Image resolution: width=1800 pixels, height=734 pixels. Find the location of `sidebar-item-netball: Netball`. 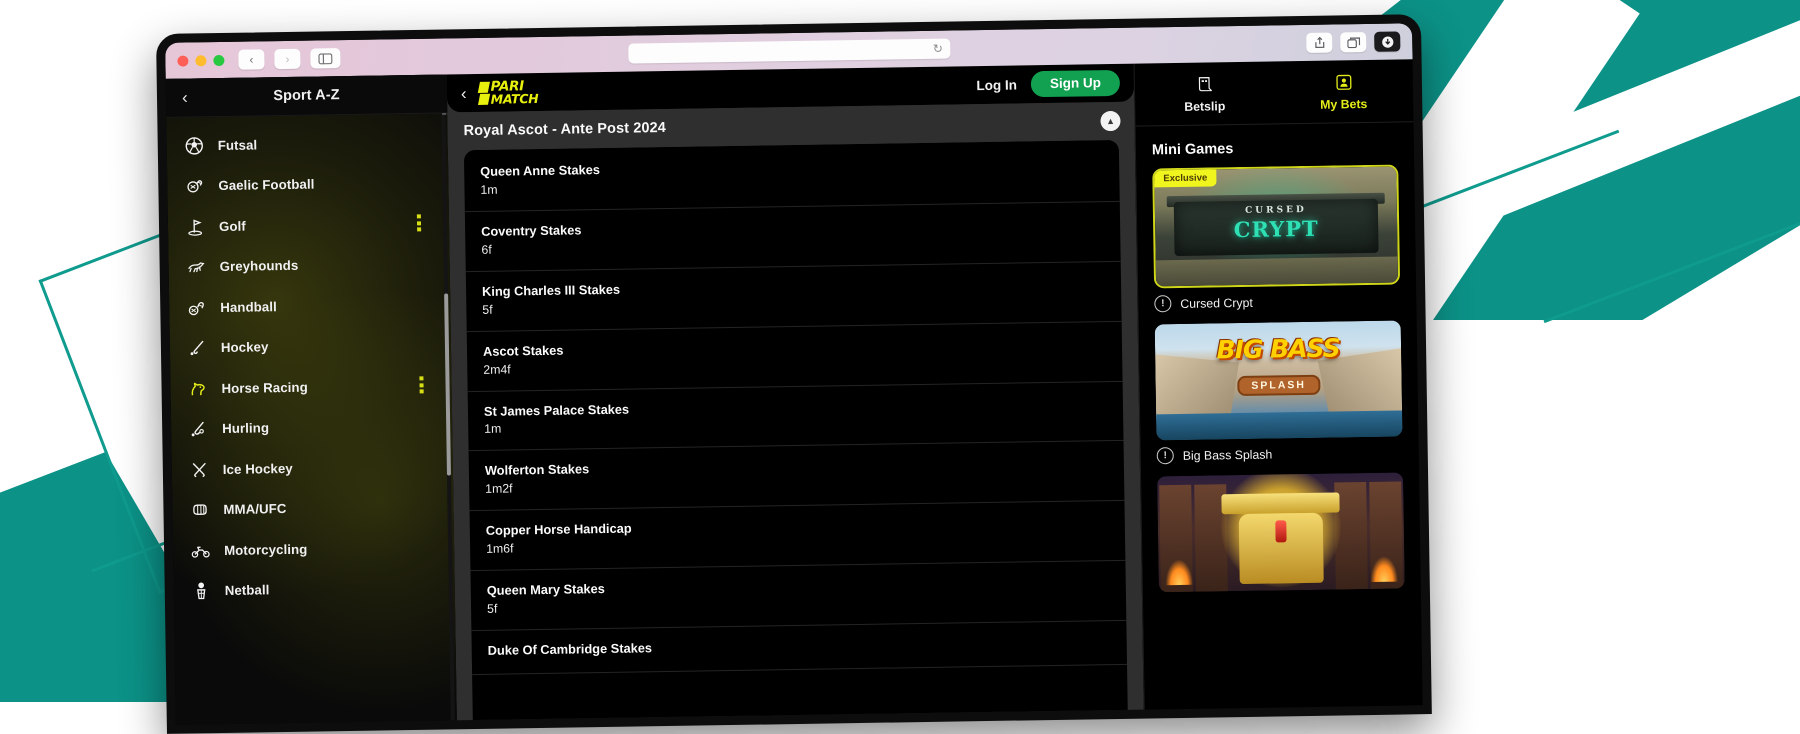

sidebar-item-netball: Netball is located at coordinates (314, 589).